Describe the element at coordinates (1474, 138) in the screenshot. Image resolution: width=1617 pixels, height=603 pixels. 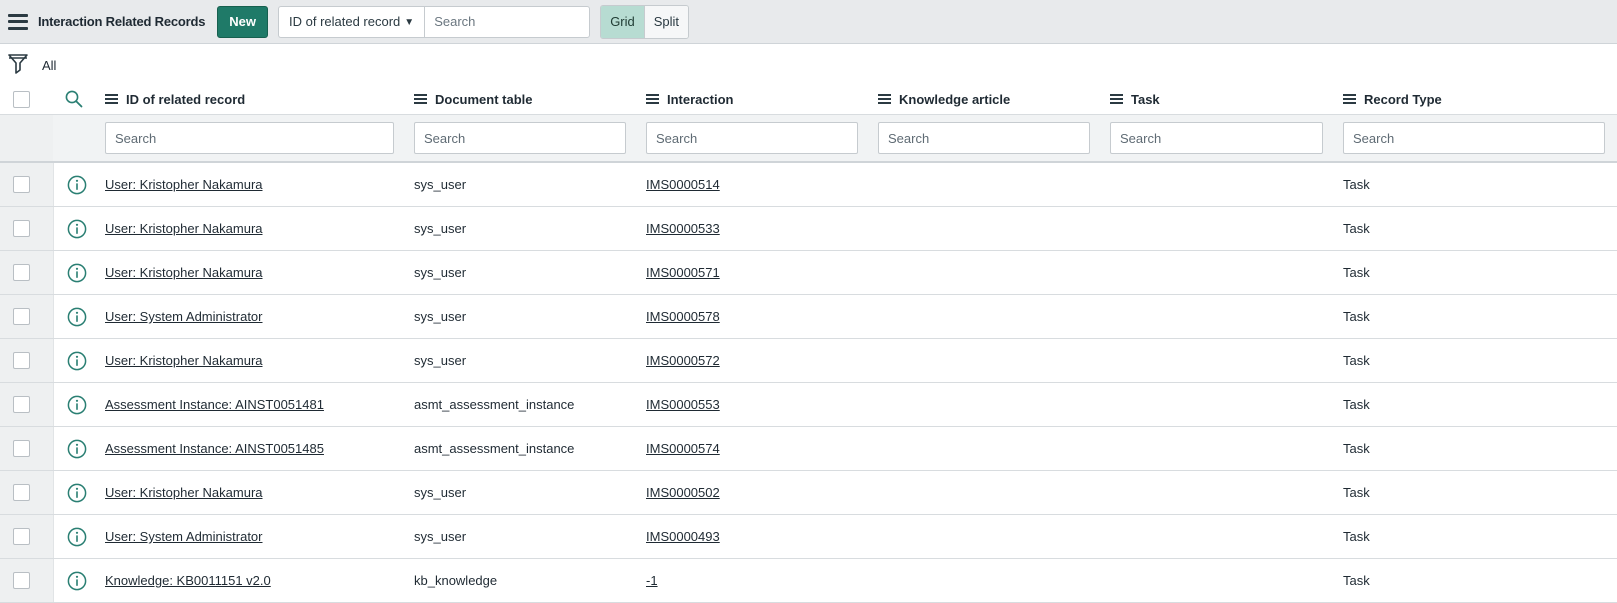
I see `column-search-record-type` at that location.